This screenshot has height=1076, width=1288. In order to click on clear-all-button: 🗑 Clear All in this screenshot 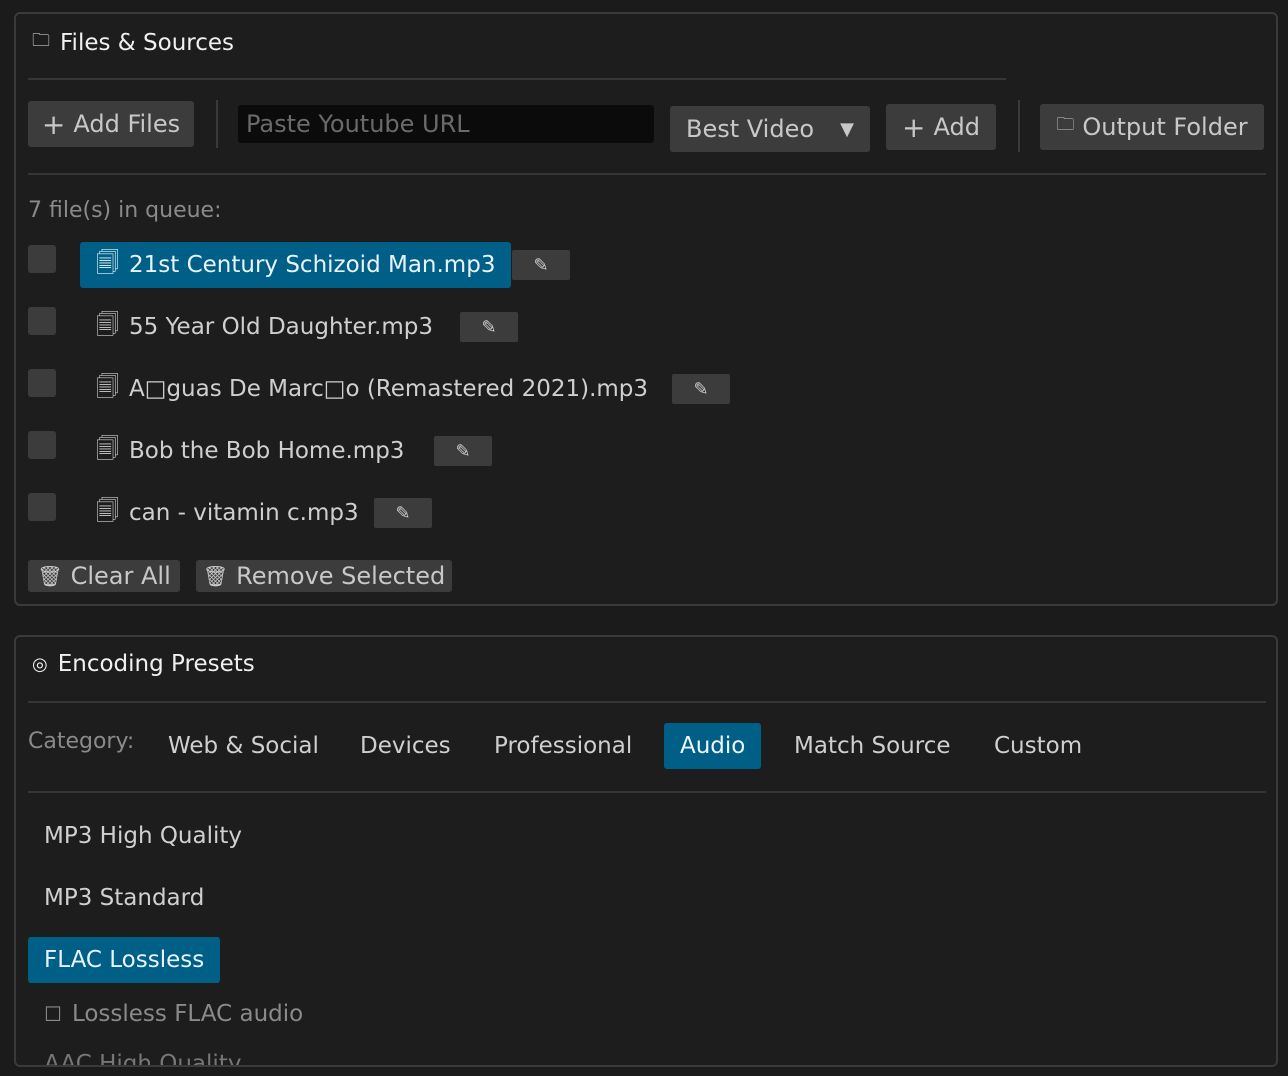, I will do `click(104, 576)`.